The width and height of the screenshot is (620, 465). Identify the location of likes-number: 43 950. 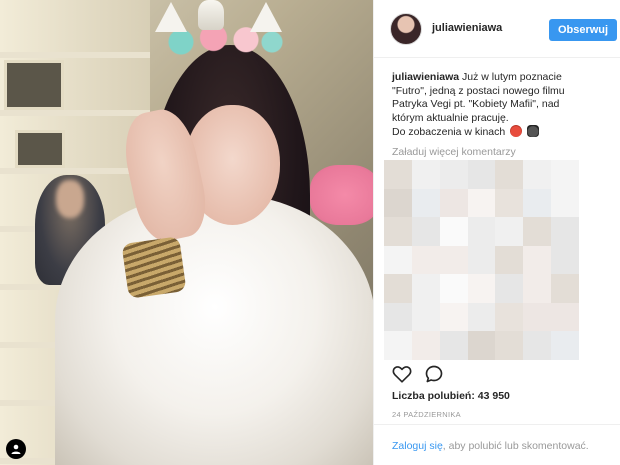
(493, 396).